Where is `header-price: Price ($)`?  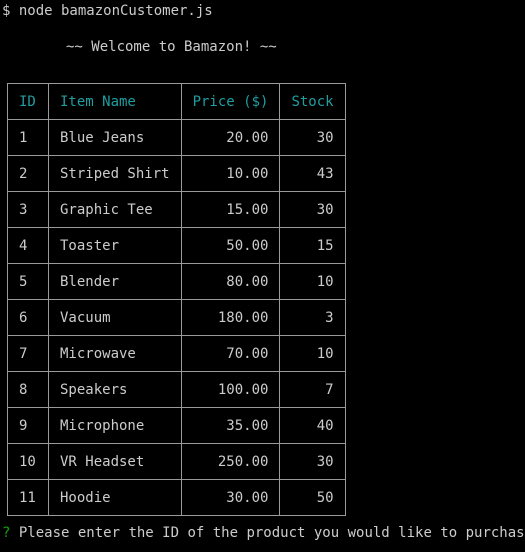 header-price: Price ($) is located at coordinates (230, 101).